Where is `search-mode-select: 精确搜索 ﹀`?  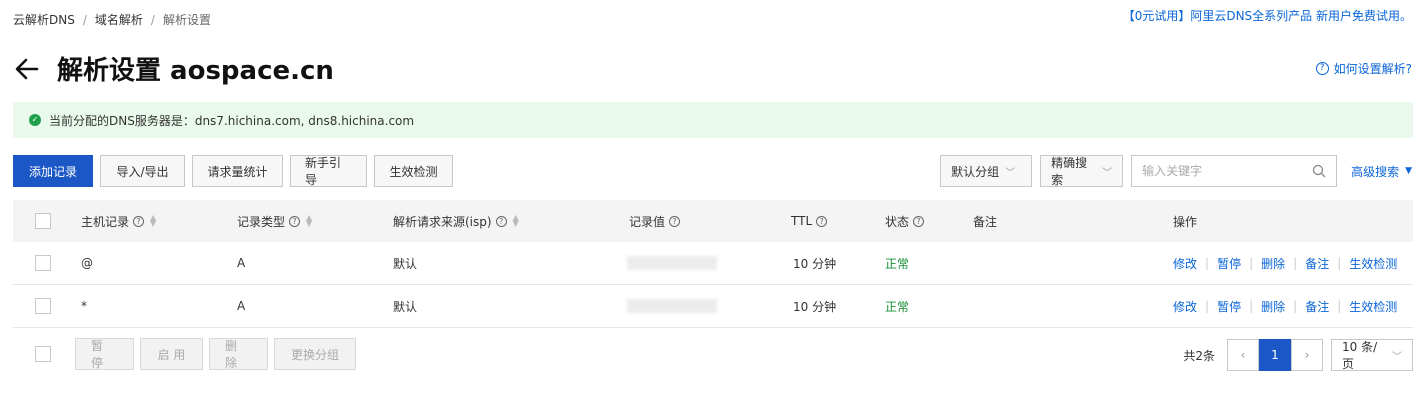 search-mode-select: 精确搜索 ﹀ is located at coordinates (1082, 171).